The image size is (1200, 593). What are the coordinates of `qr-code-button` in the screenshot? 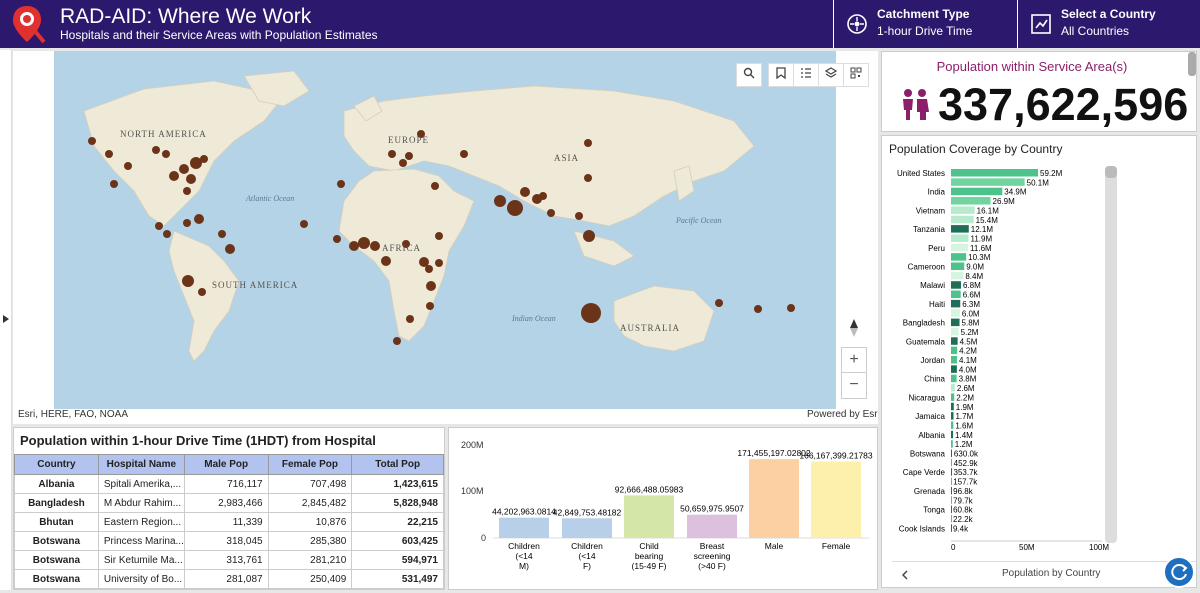 It's located at (856, 75).